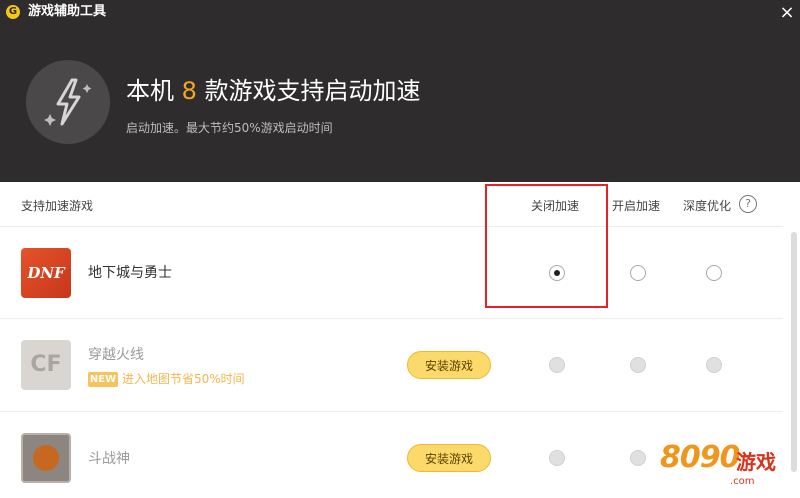  Describe the element at coordinates (391, 226) in the screenshot. I see `header-divider` at that location.